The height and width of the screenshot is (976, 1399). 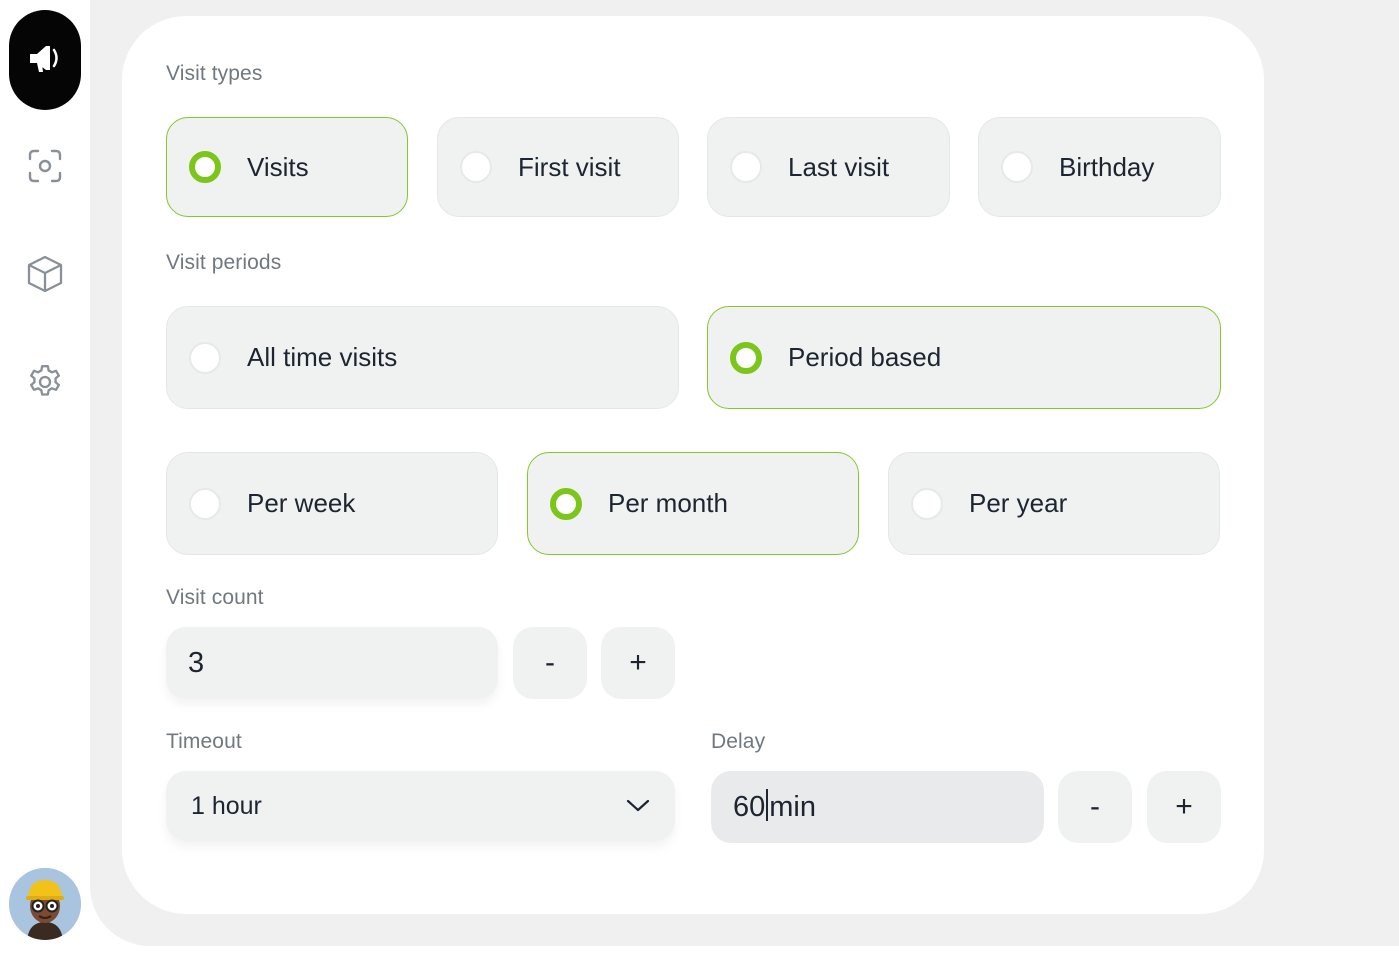 I want to click on option-birthday: Birthday, so click(x=1099, y=167).